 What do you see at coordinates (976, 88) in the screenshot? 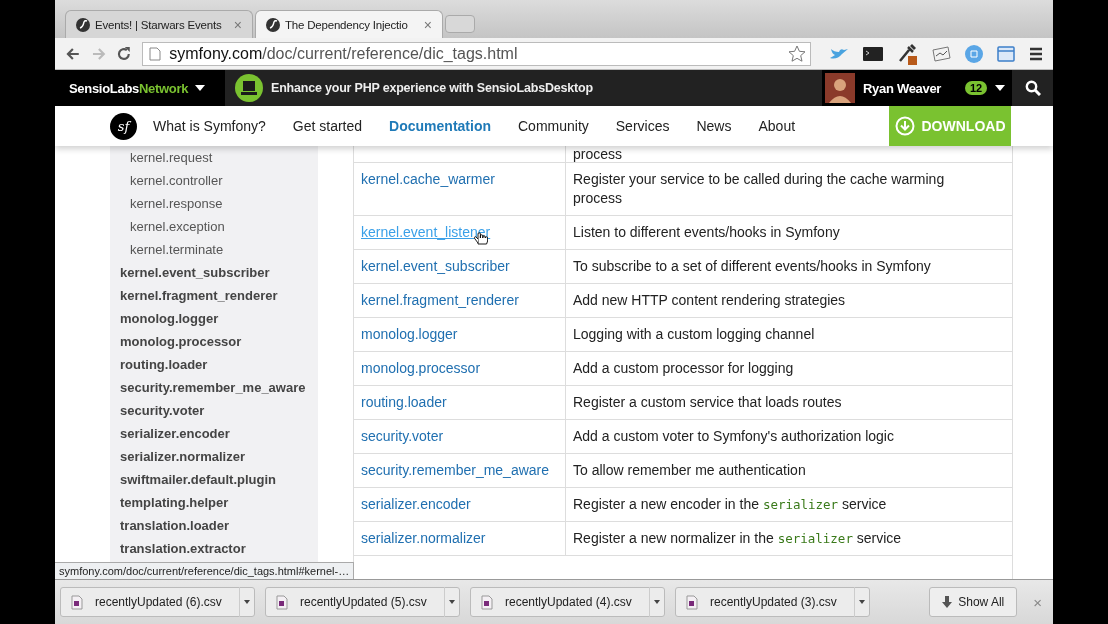
I see `notification-badge: 12` at bounding box center [976, 88].